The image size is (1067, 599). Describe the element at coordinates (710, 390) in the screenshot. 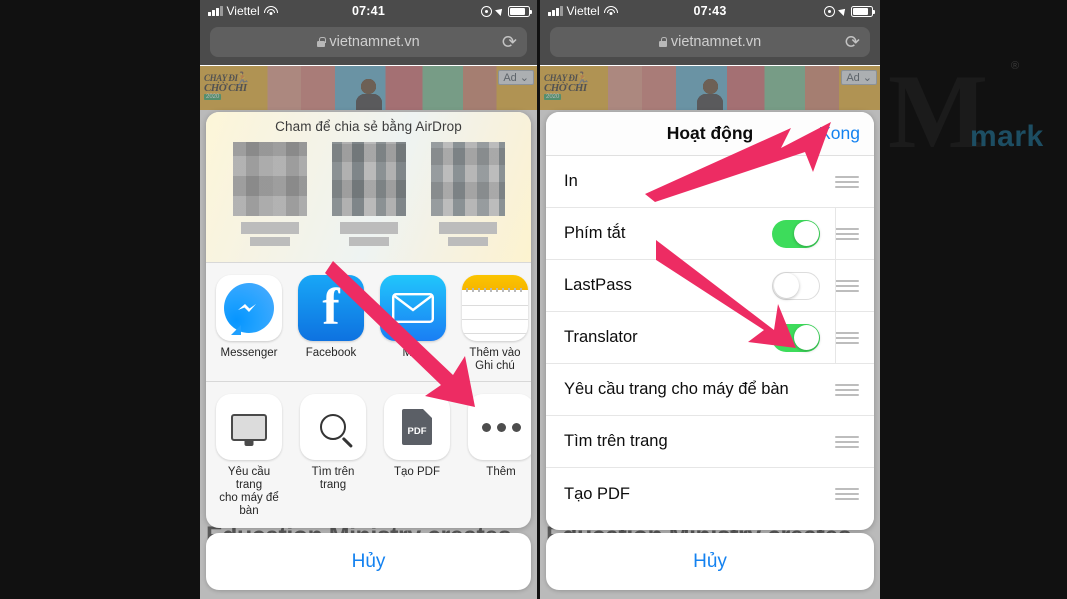

I see `activity-row-request-desktop: Yêu cầu trang cho máy để bàn` at that location.